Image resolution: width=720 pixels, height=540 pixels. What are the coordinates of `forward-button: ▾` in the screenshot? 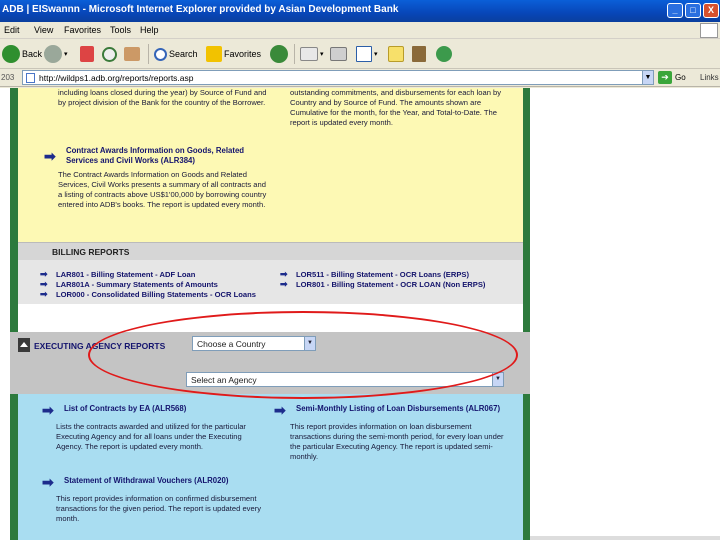 It's located at (56, 54).